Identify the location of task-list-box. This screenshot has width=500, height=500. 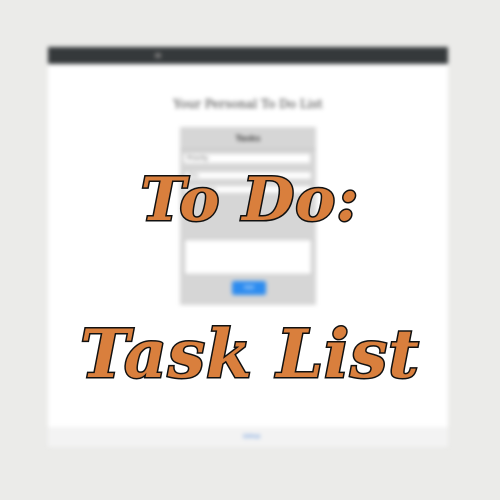
(248, 257).